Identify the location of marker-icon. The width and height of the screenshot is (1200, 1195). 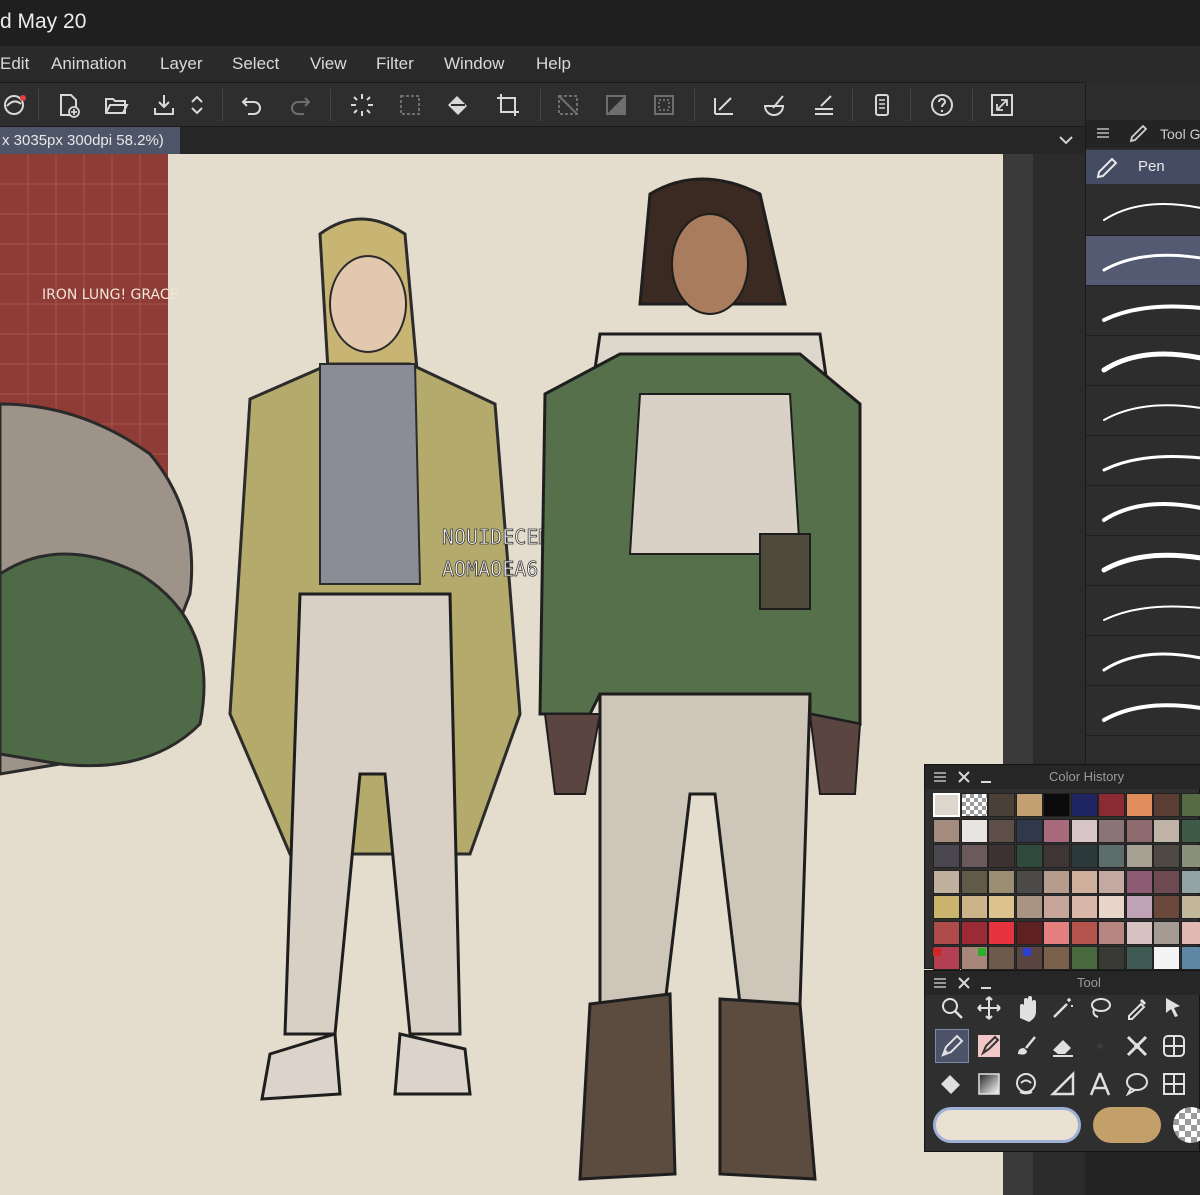
(989, 1046).